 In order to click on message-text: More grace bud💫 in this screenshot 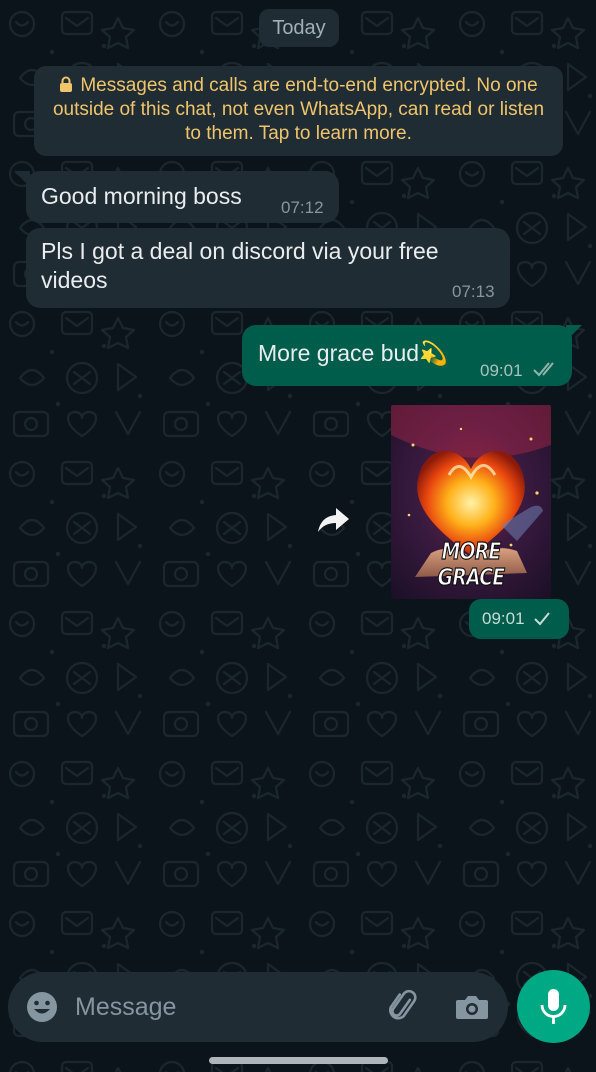, I will do `click(353, 353)`.